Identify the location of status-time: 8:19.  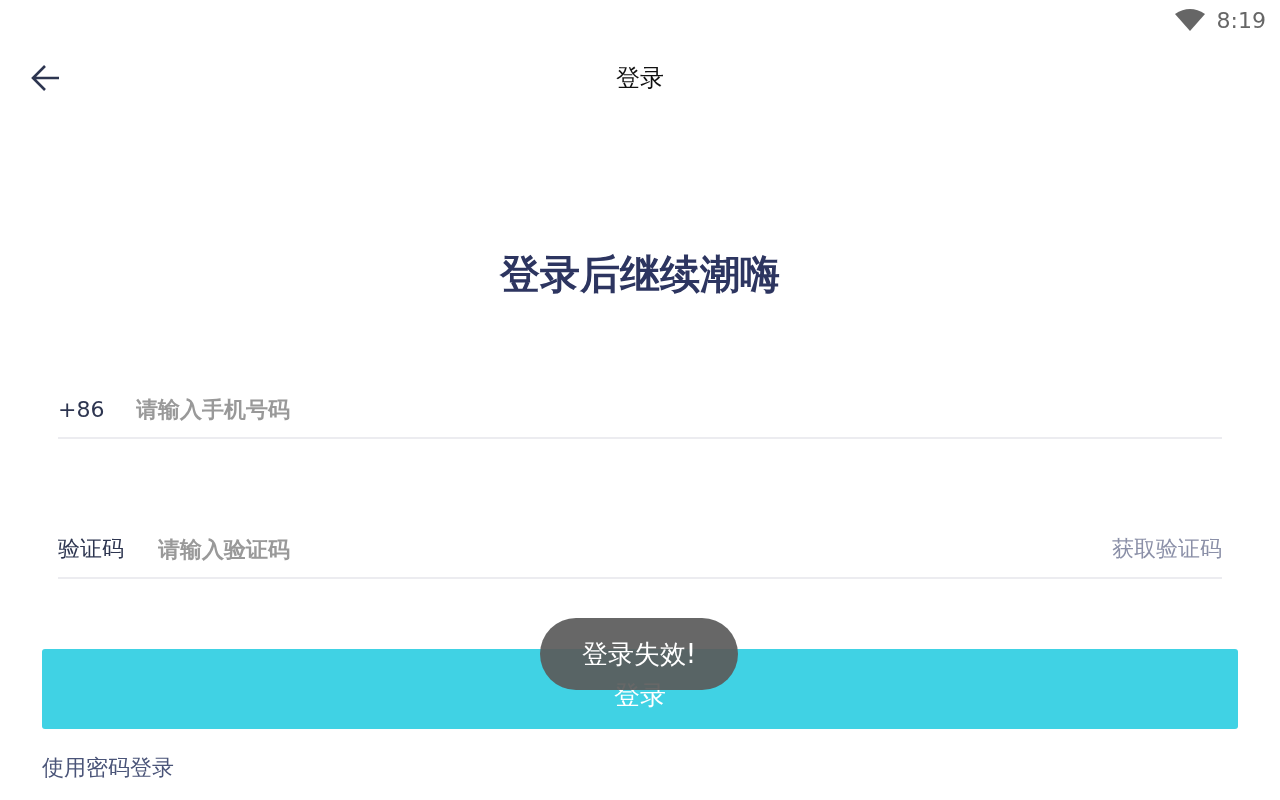
(1241, 20).